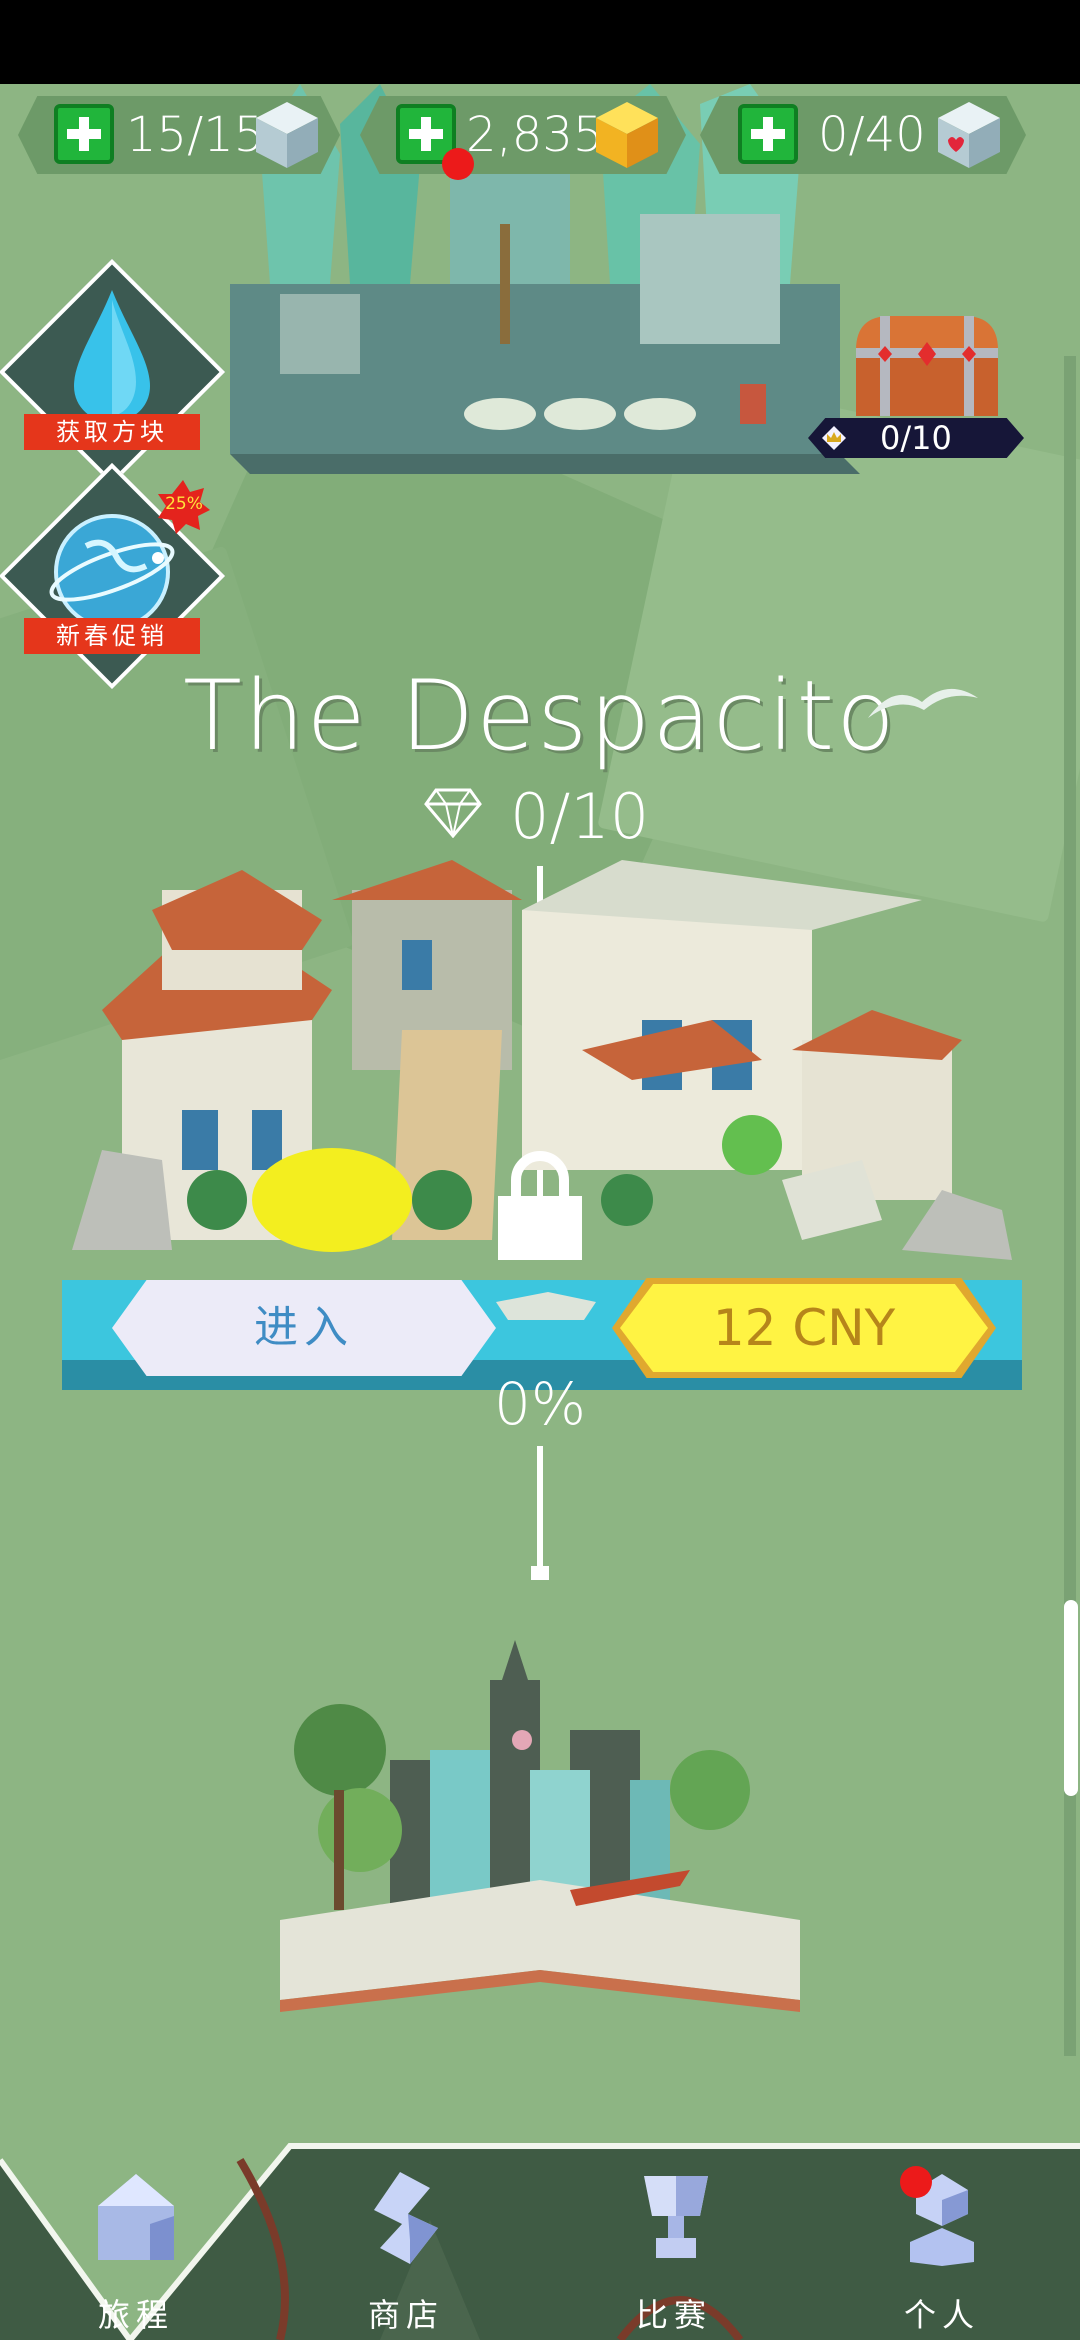 The height and width of the screenshot is (2340, 1080). Describe the element at coordinates (872, 135) in the screenshot. I see `hearts-value: 0/40` at that location.